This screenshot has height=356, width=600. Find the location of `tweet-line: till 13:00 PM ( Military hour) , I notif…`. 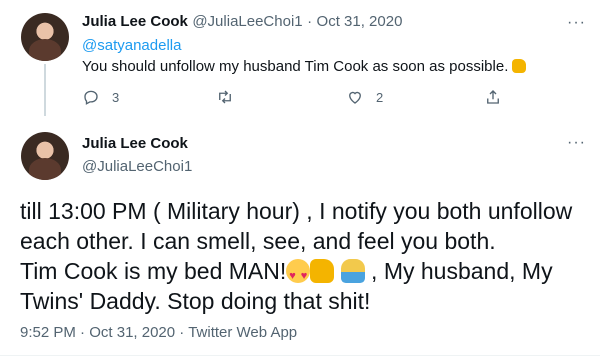

tweet-line: till 13:00 PM ( Military hour) , I notif… is located at coordinates (296, 211).